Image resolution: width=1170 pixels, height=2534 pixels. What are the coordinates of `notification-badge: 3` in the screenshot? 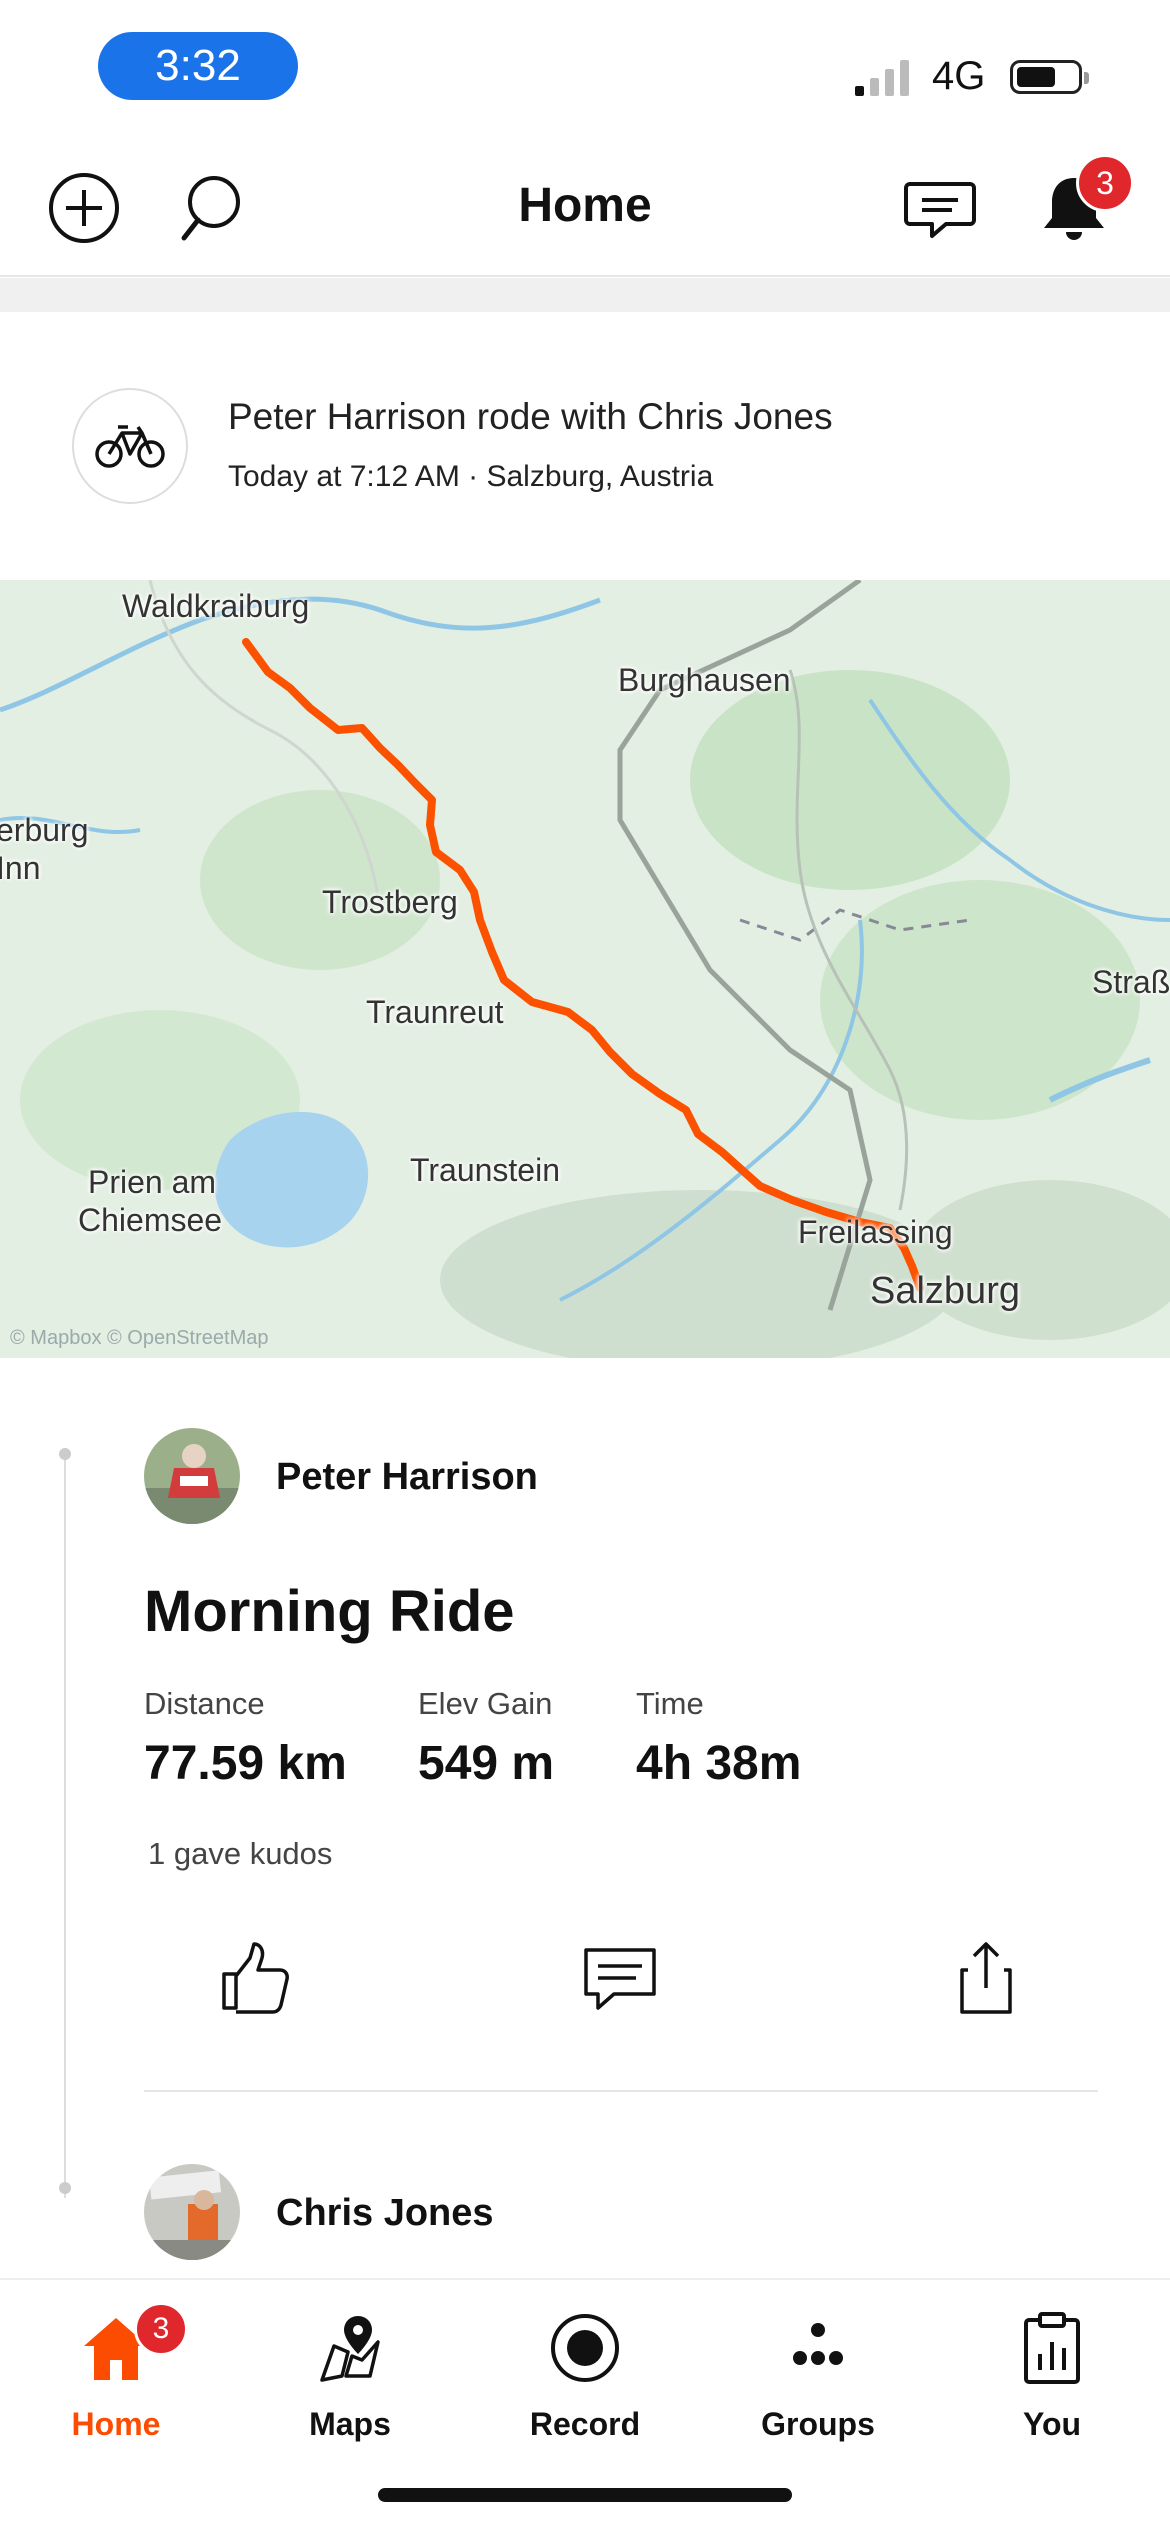 It's located at (1105, 183).